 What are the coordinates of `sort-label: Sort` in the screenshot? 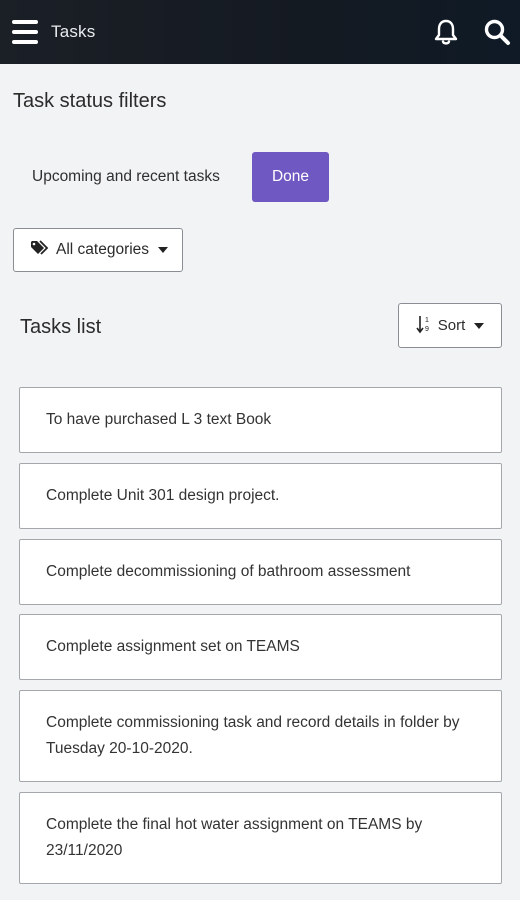 It's located at (451, 325).